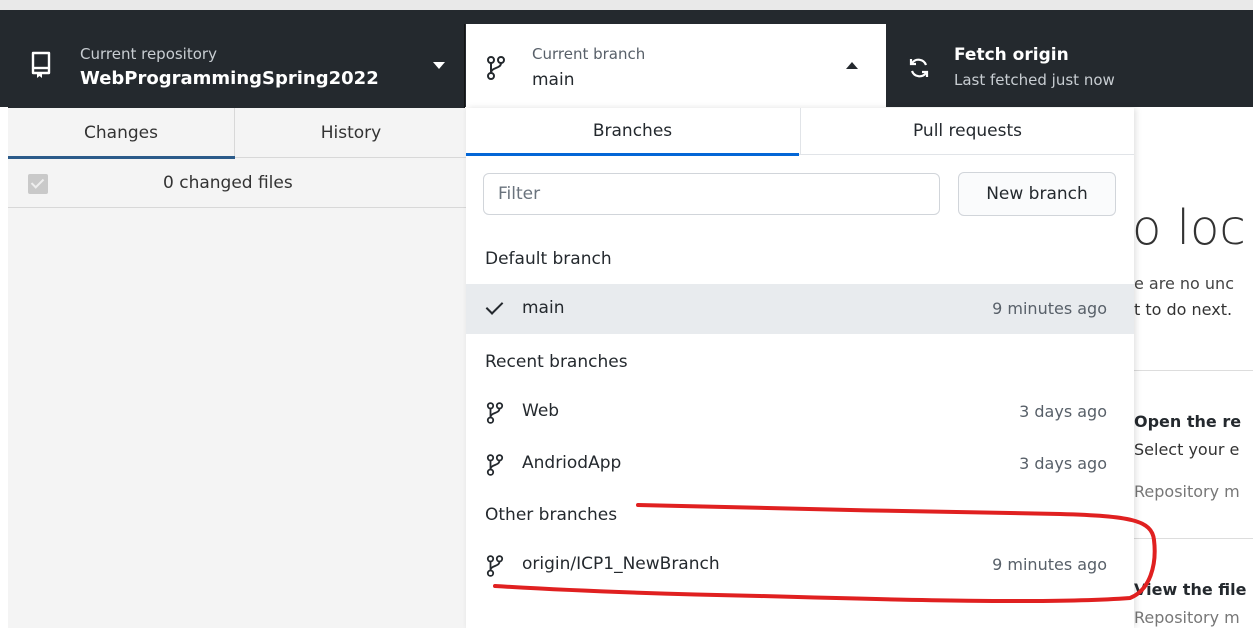 The image size is (1253, 628). I want to click on branch-item-main: main 9 minutes ago, so click(800, 309).